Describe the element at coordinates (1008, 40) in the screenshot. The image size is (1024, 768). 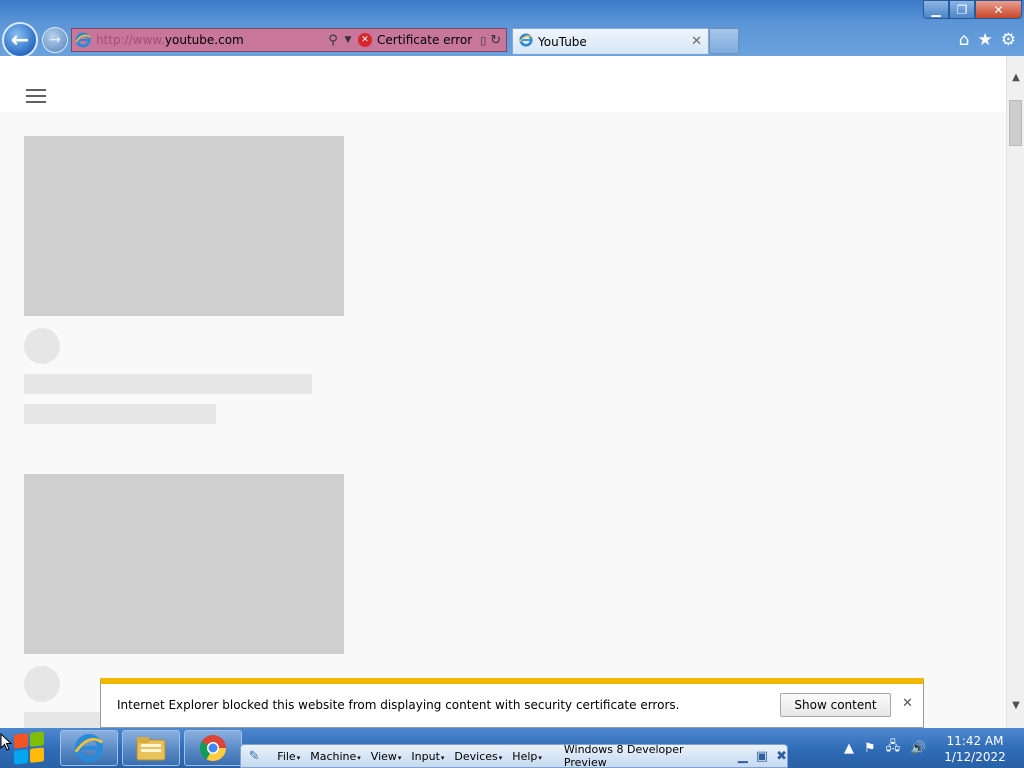
I see `gear-icon: ⚙` at that location.